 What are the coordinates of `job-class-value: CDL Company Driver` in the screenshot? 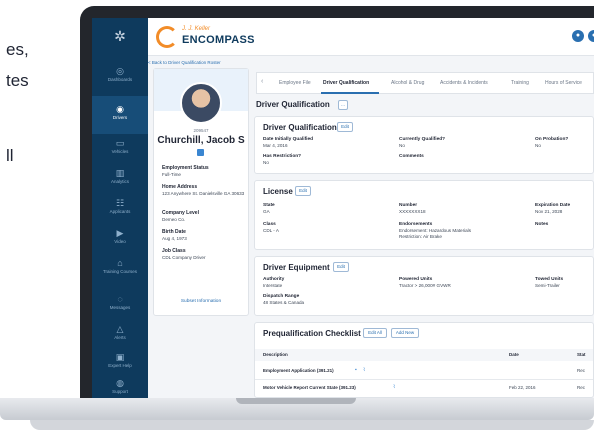 It's located at (184, 257).